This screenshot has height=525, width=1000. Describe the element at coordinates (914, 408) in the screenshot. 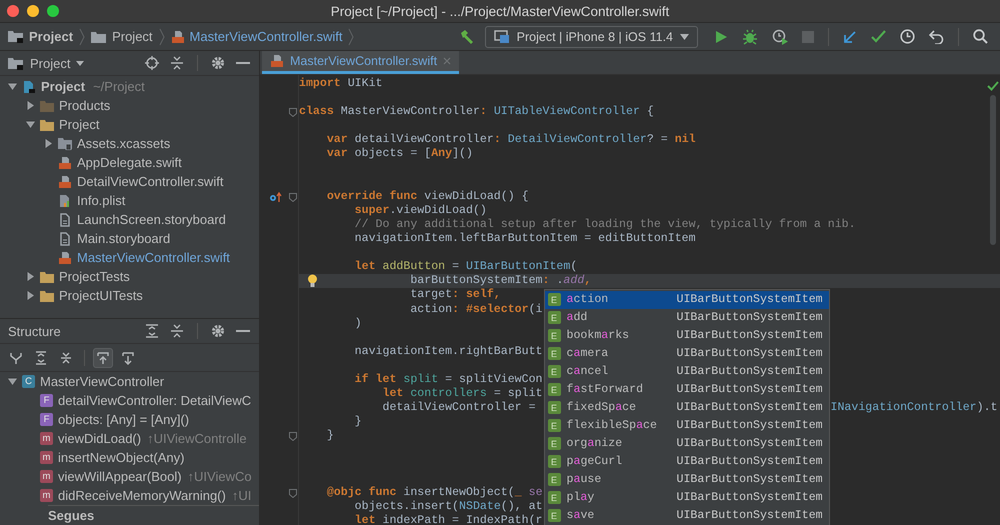

I see `code-line: INavigationController).t` at that location.